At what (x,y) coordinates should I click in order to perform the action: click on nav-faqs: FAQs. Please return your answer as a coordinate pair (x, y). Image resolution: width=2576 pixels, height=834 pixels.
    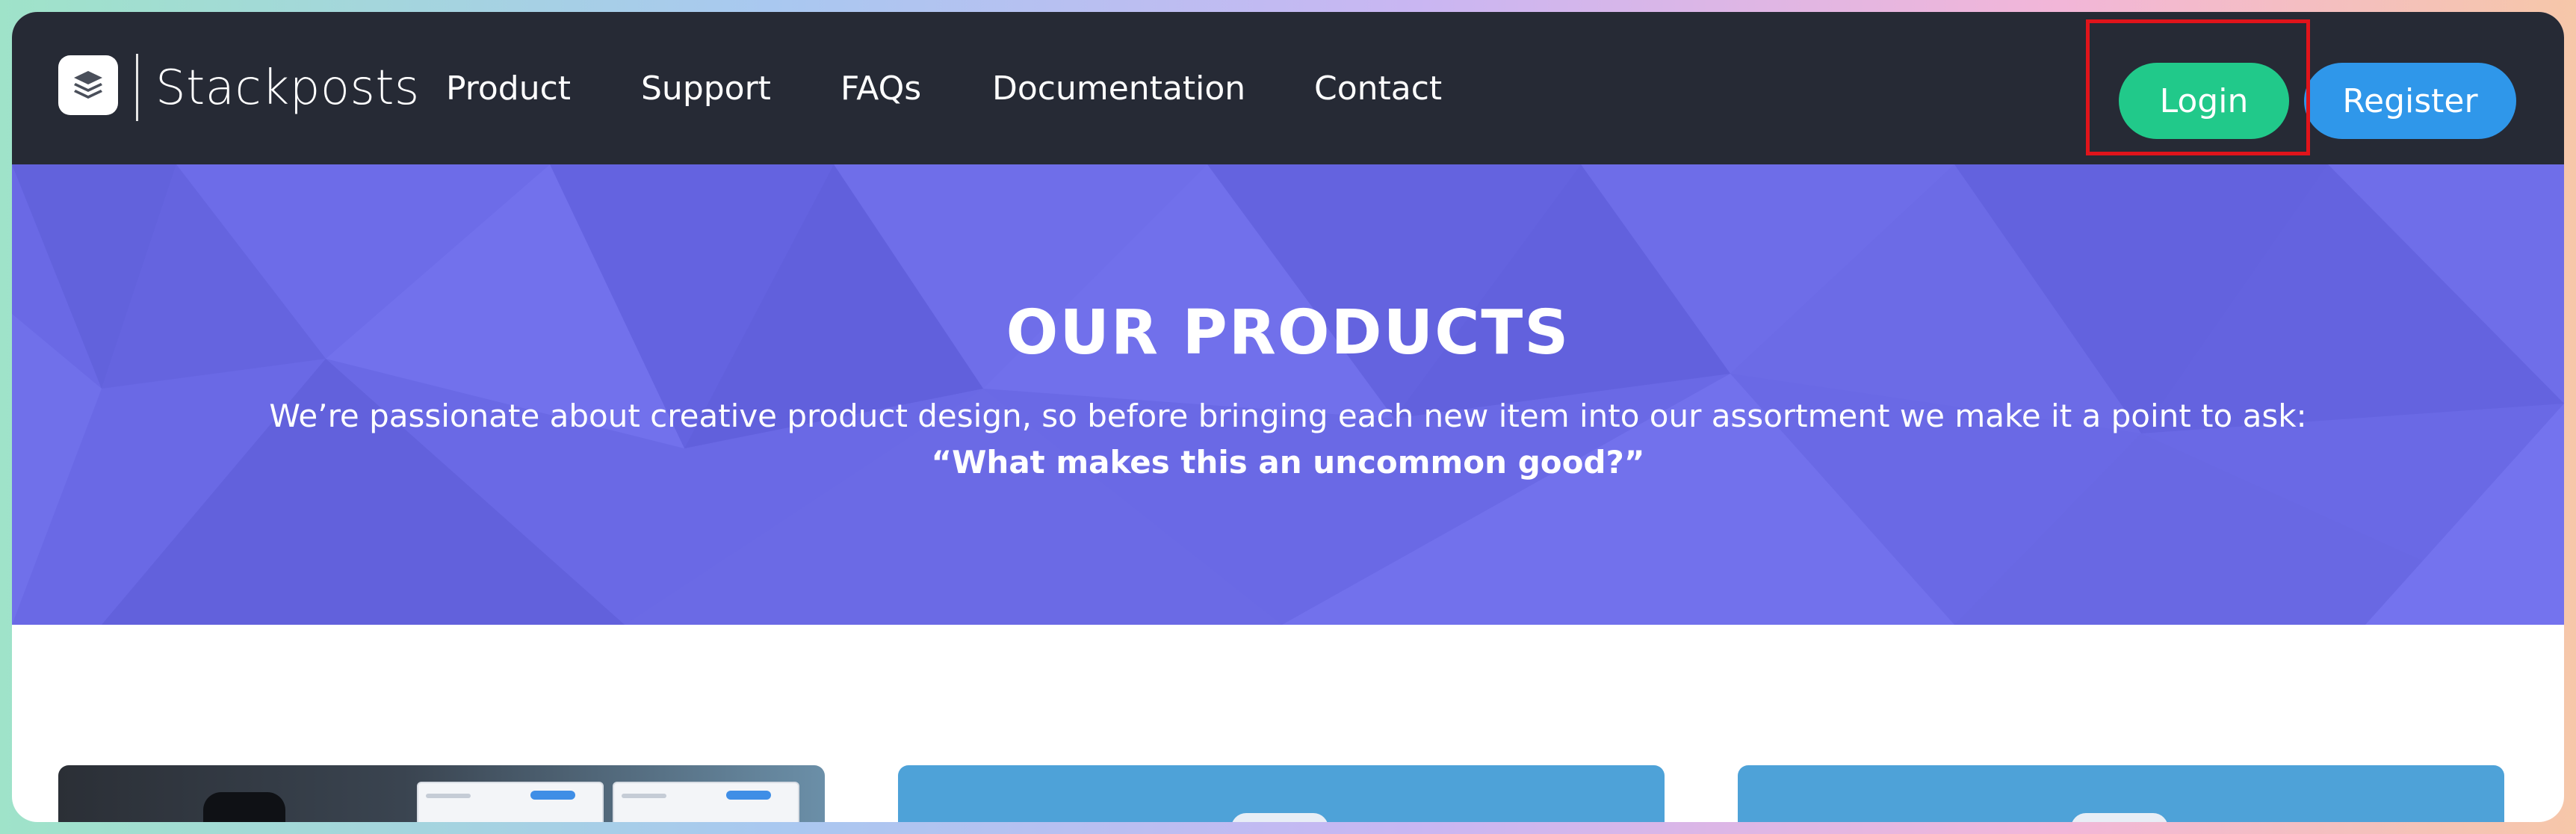
    Looking at the image, I should click on (880, 88).